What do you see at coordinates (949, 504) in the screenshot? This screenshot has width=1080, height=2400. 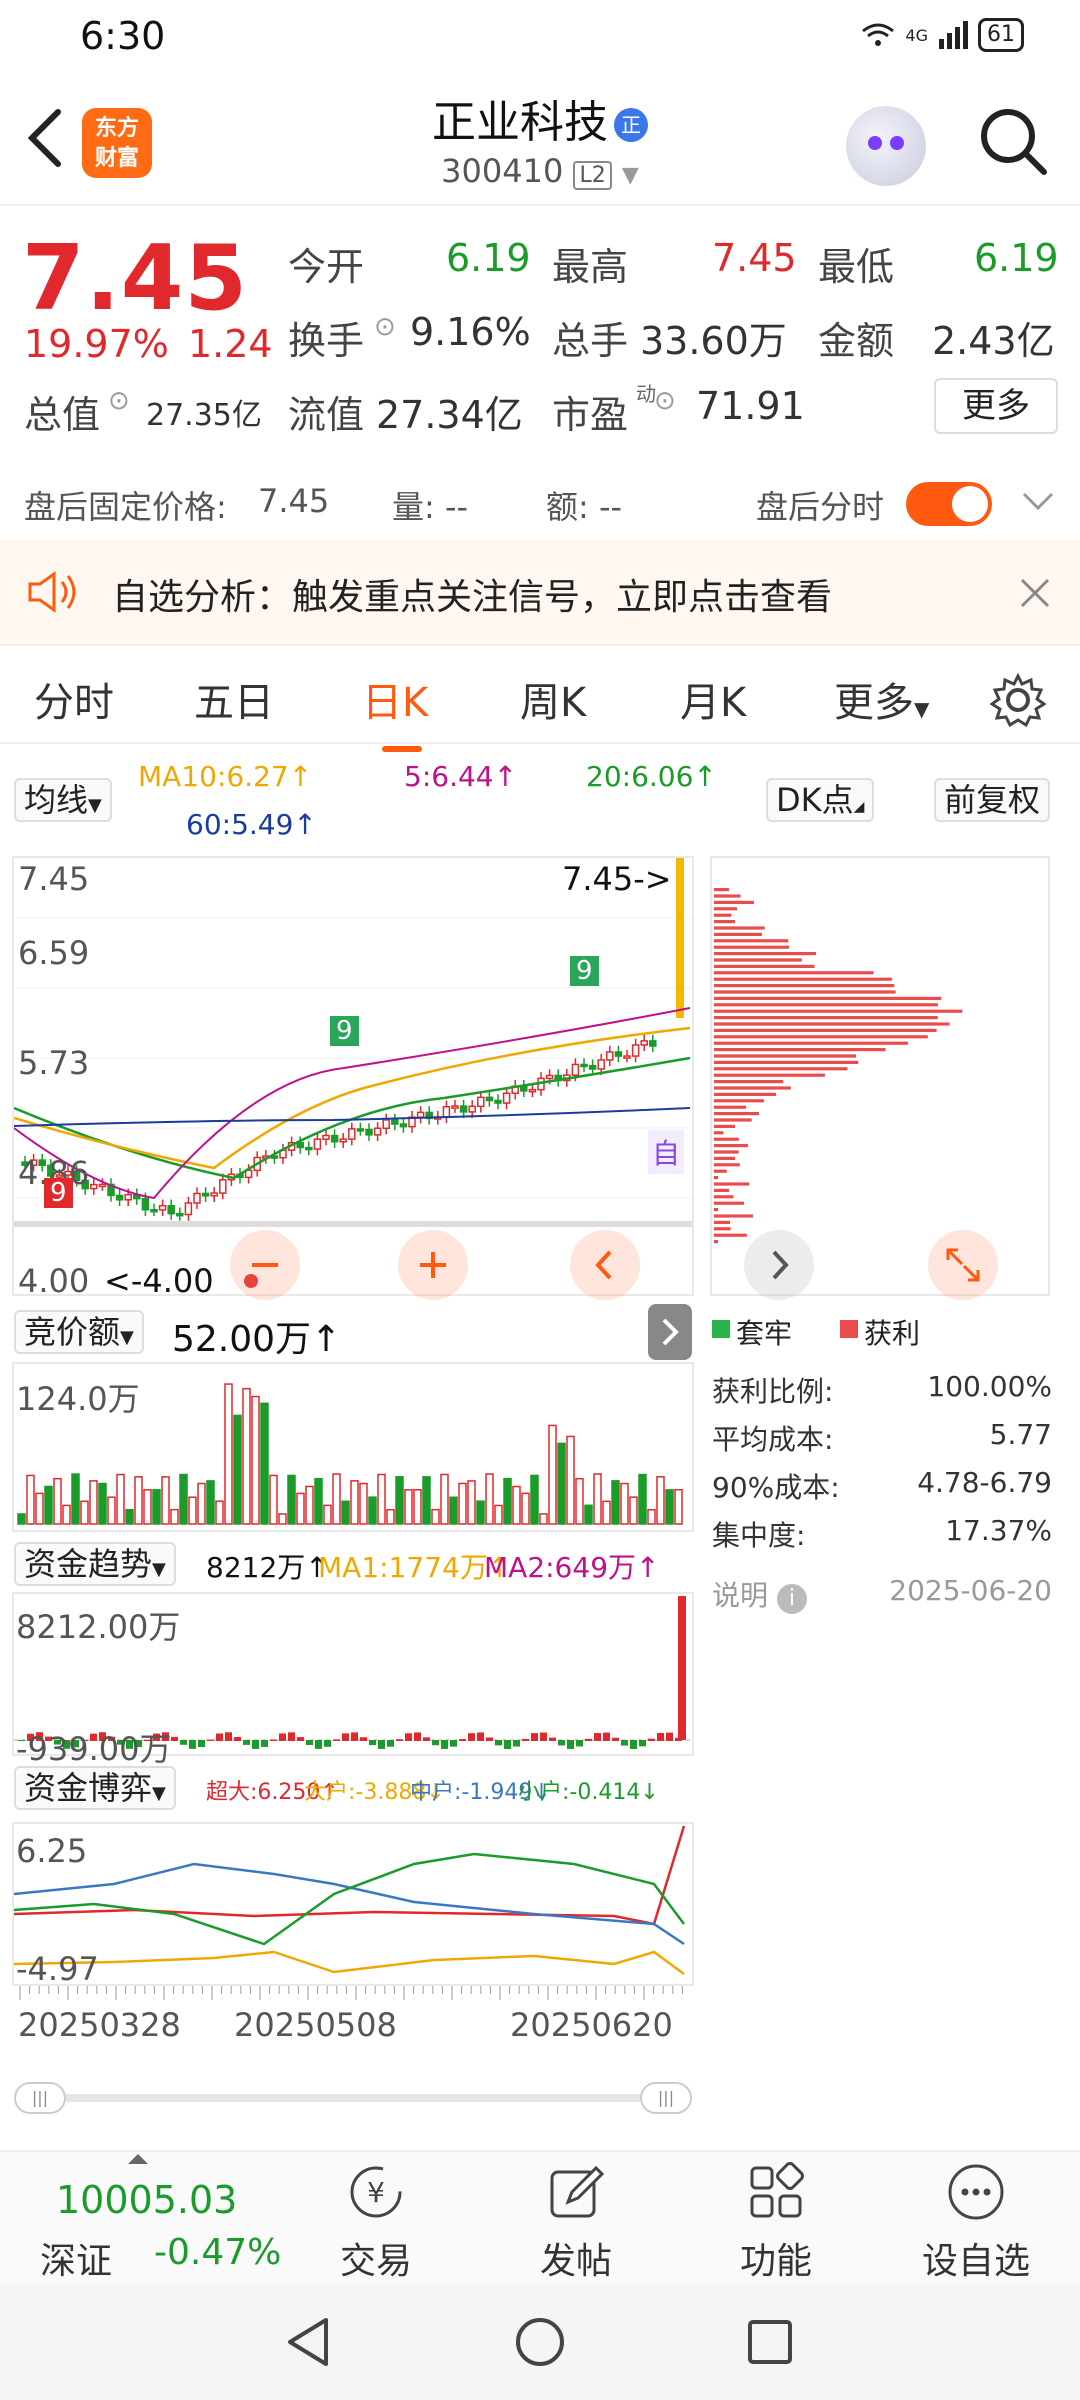 I see `after-hours-toggle` at bounding box center [949, 504].